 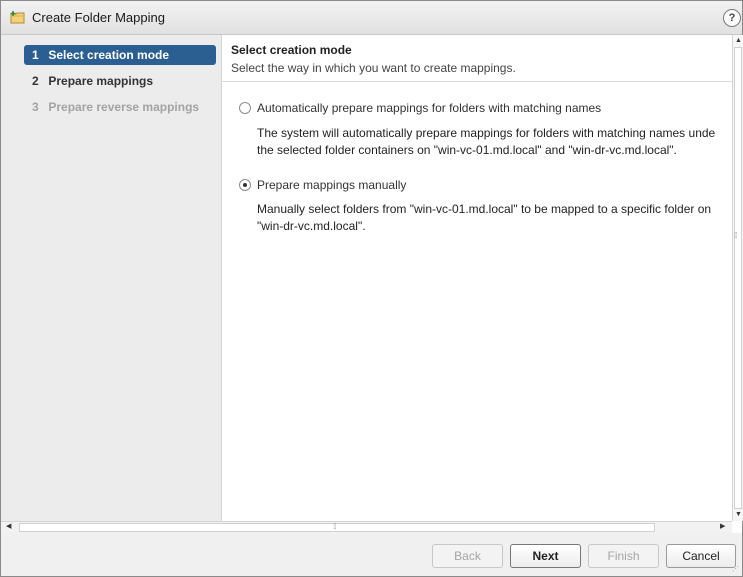 What do you see at coordinates (331, 185) in the screenshot?
I see `manual-mapping-label: Prepare mappings manually` at bounding box center [331, 185].